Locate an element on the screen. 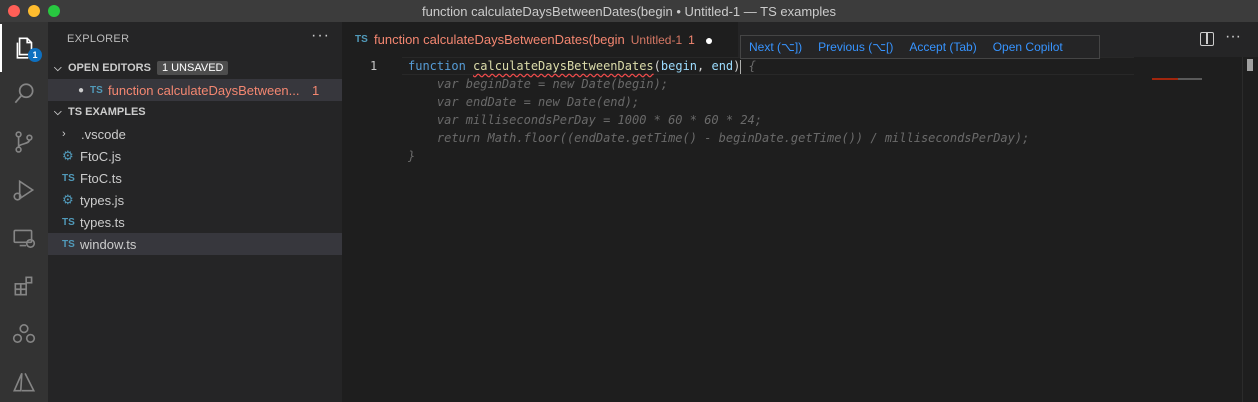 Image resolution: width=1258 pixels, height=402 pixels. param-end: end is located at coordinates (722, 66).